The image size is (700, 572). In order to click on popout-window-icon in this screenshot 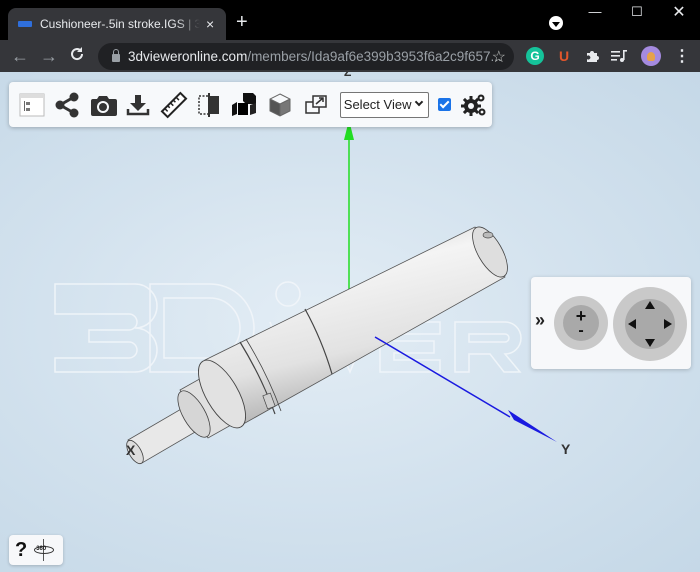, I will do `click(316, 104)`.